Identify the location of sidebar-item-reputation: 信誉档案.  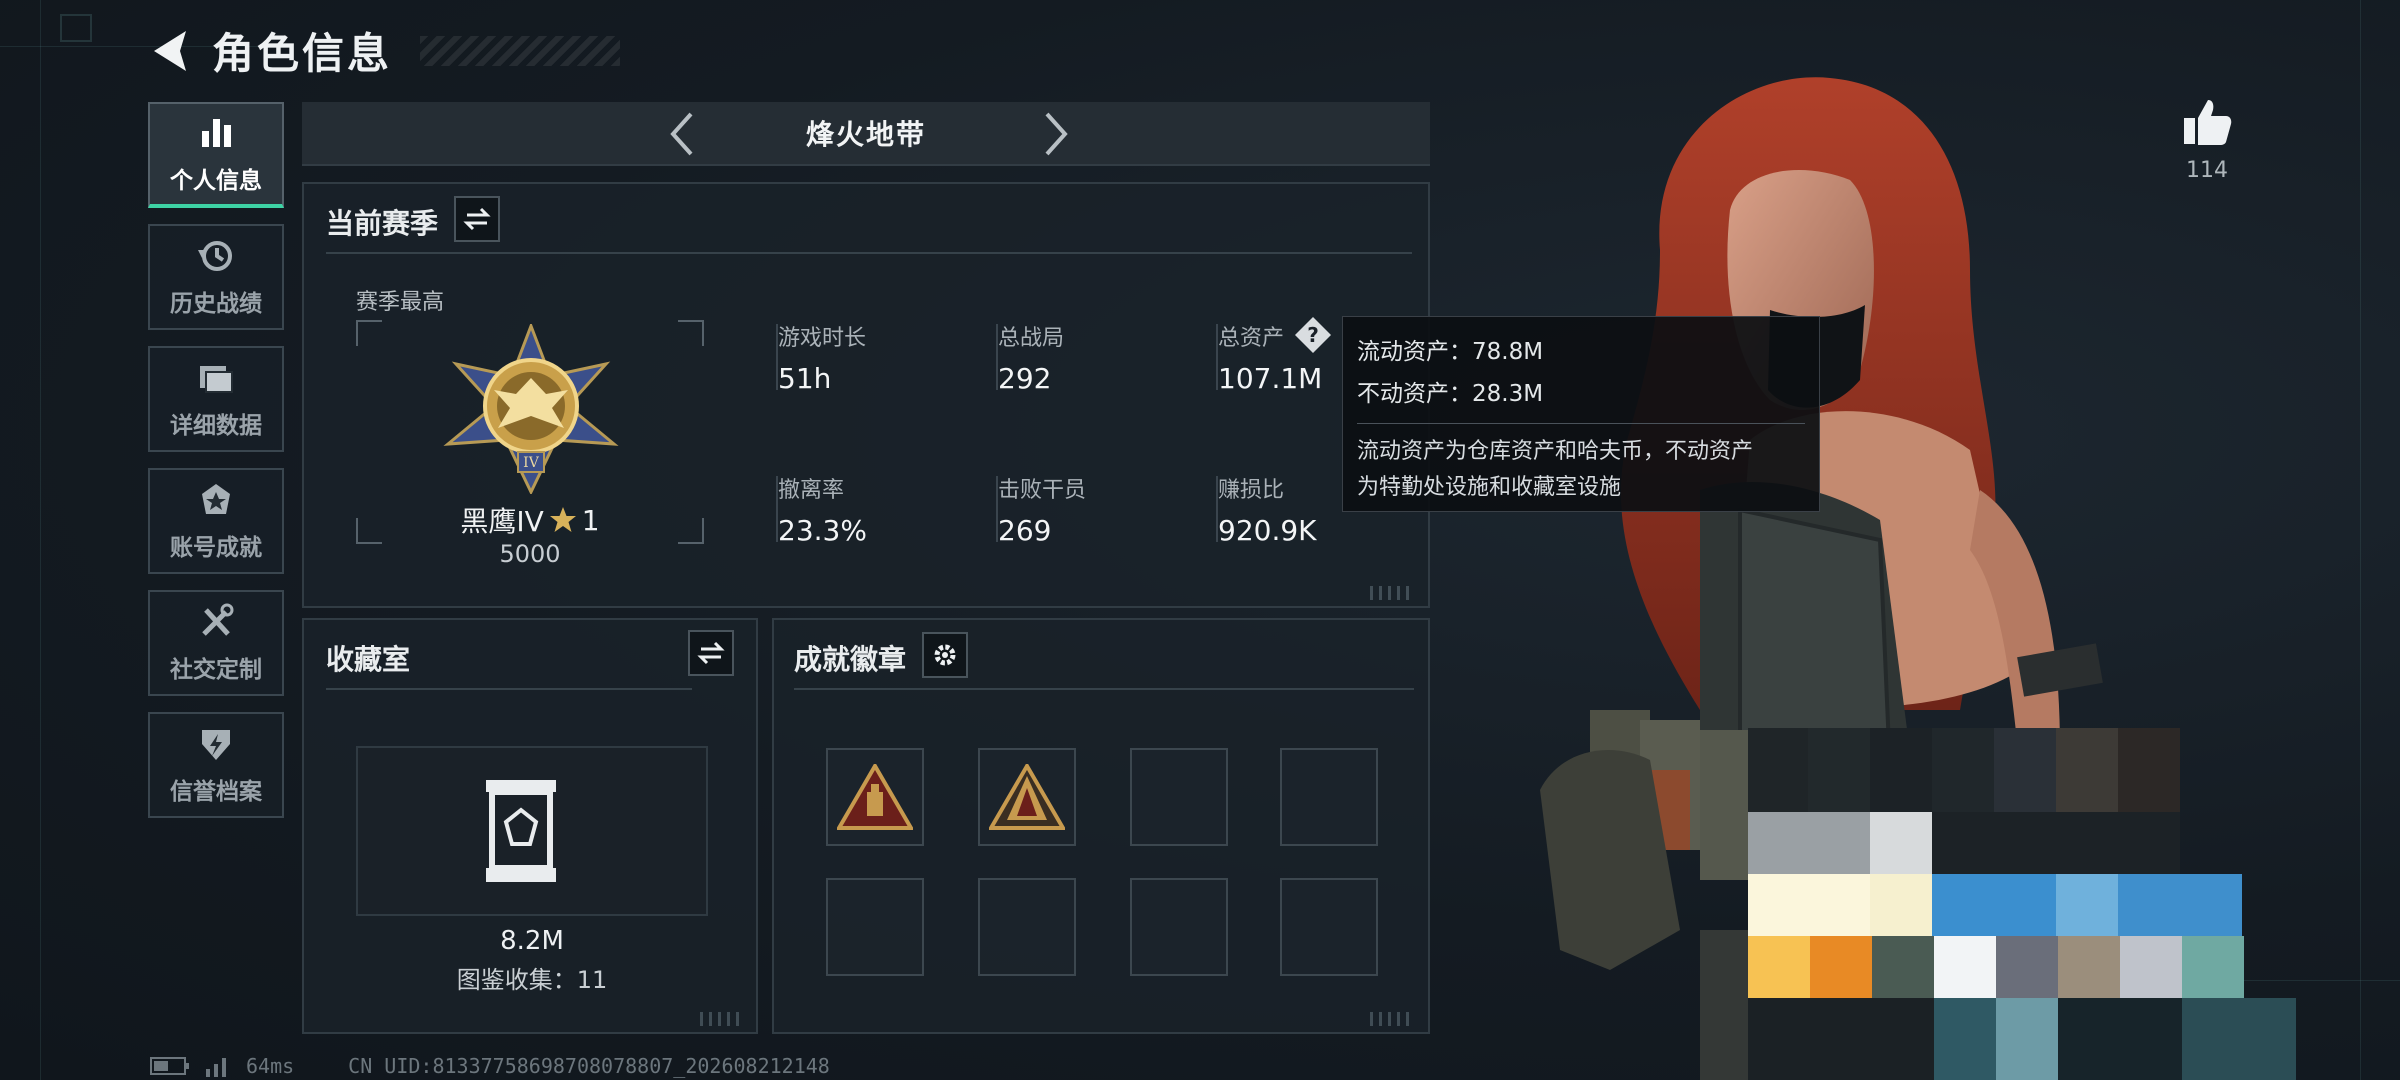
(216, 765).